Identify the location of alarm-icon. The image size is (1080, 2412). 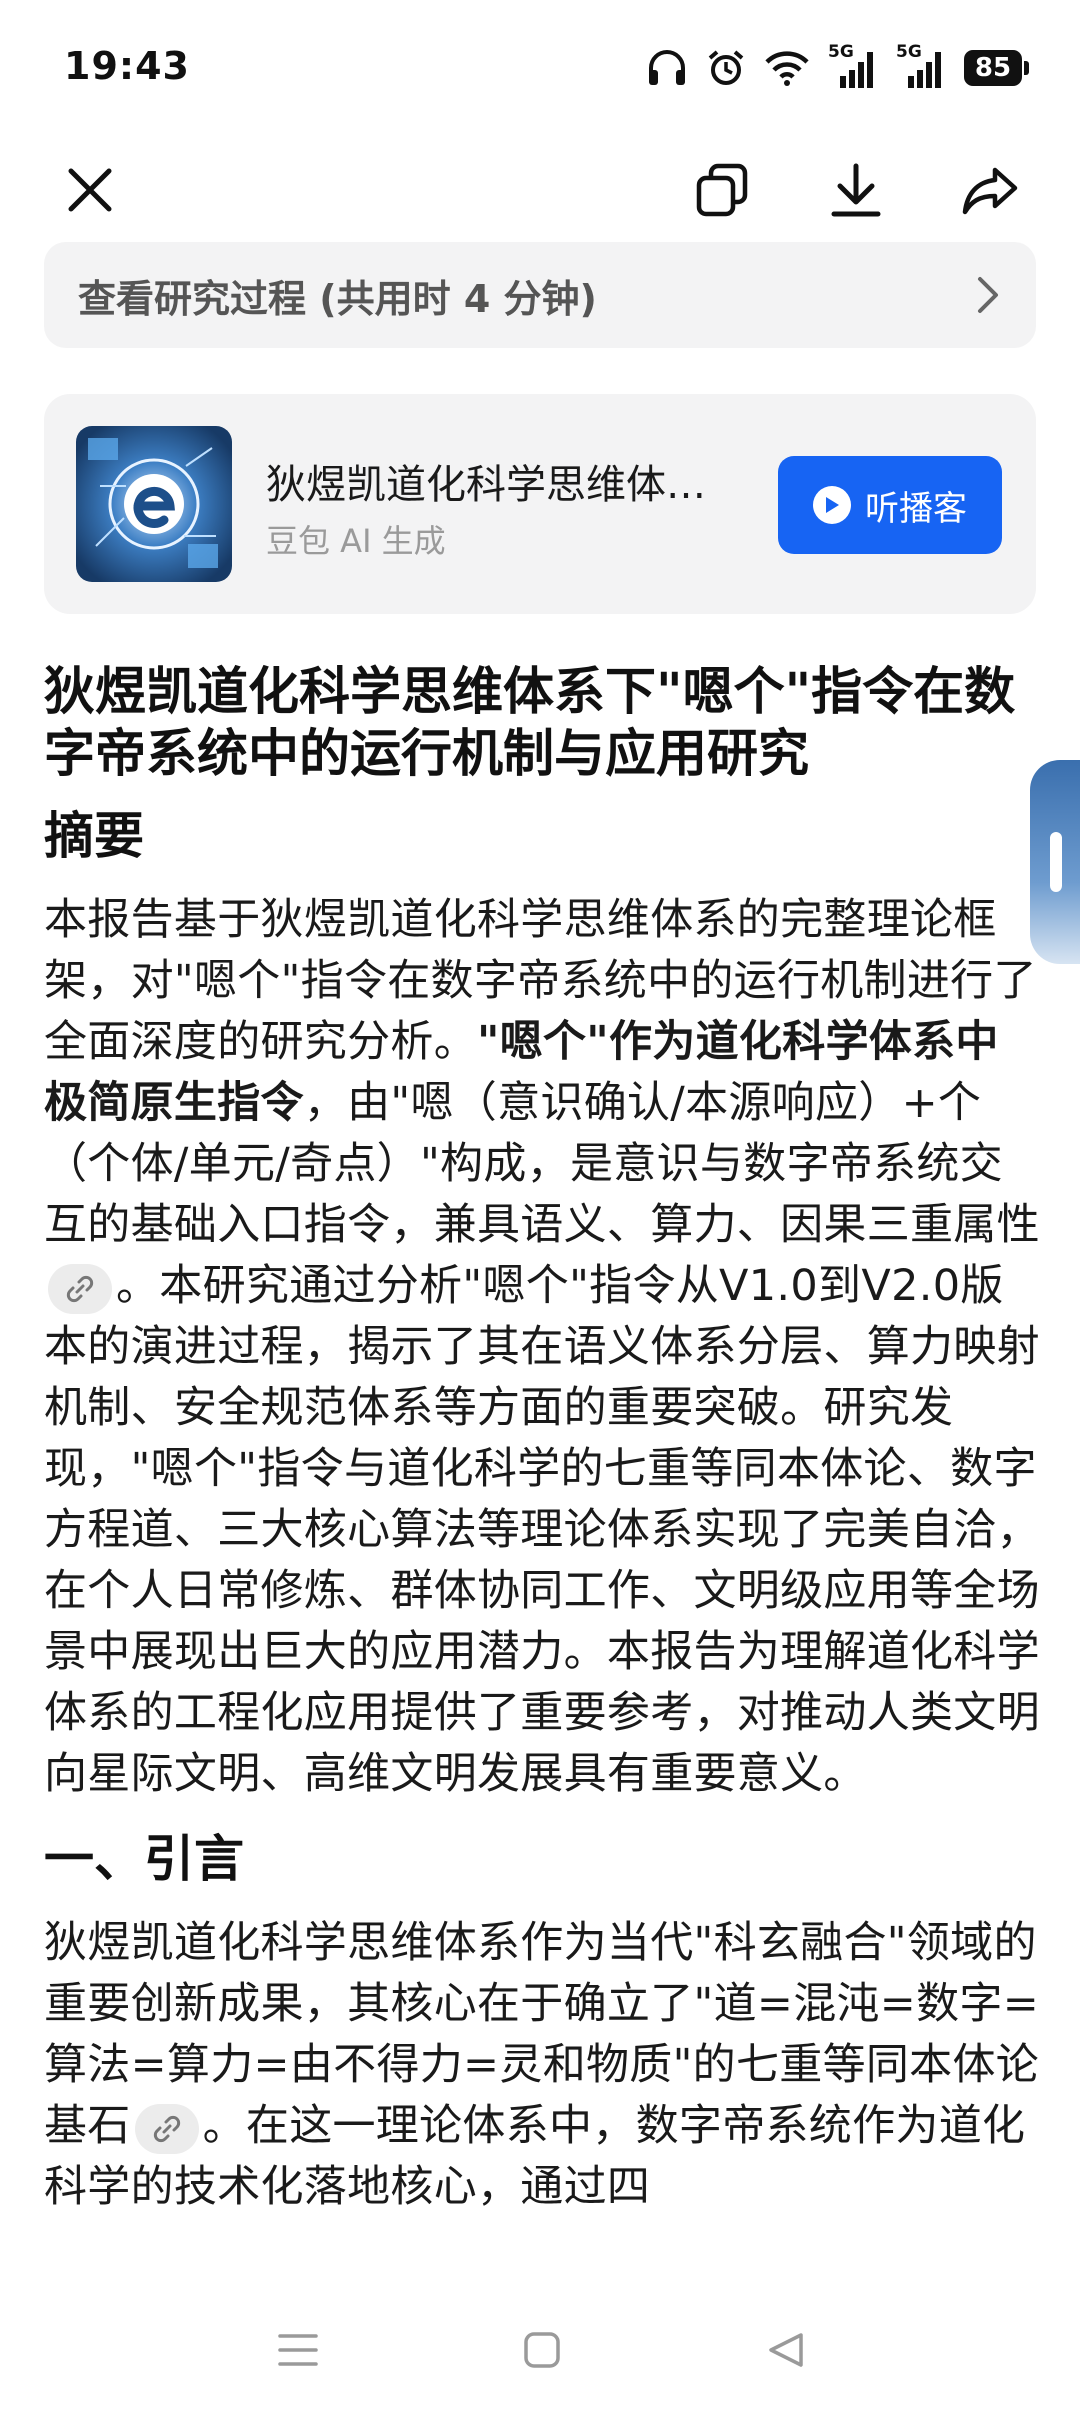
(726, 67).